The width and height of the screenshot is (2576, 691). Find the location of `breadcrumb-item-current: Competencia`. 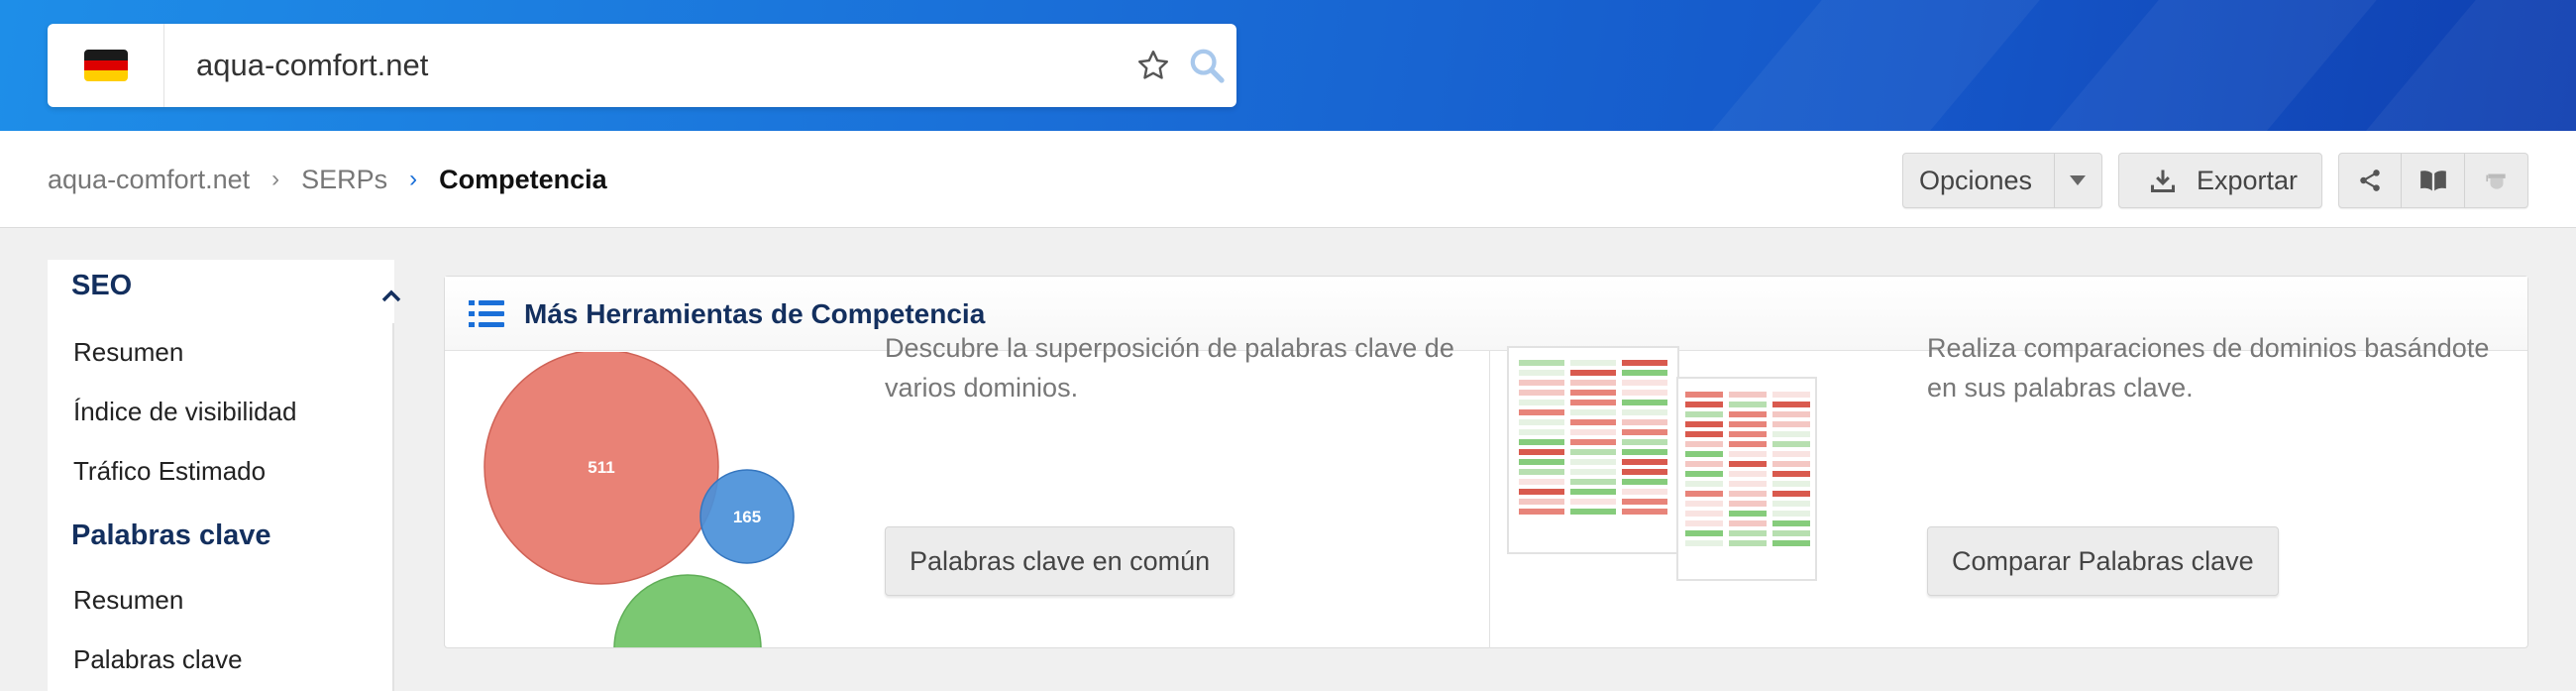

breadcrumb-item-current: Competencia is located at coordinates (523, 179).